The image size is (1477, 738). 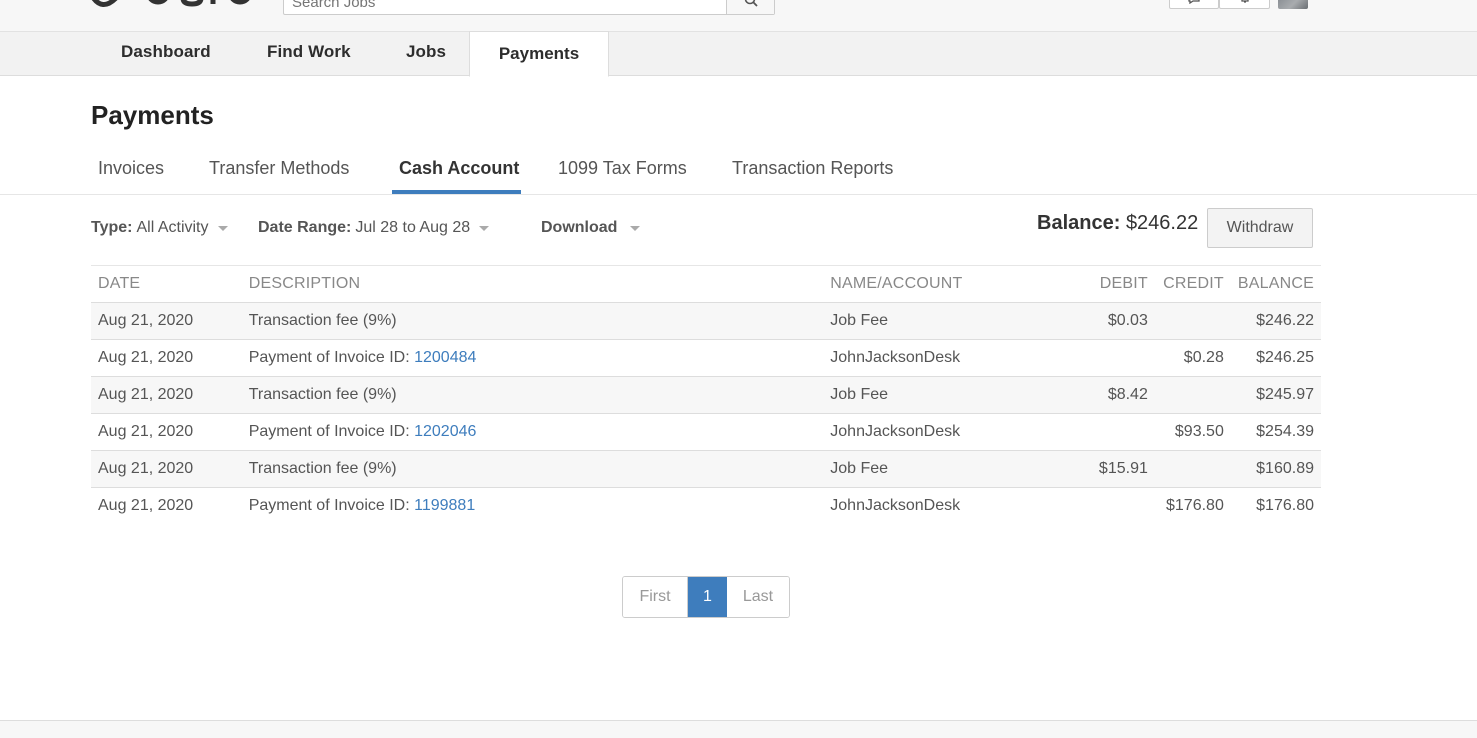 I want to click on nav-payments: Payments, so click(x=539, y=54).